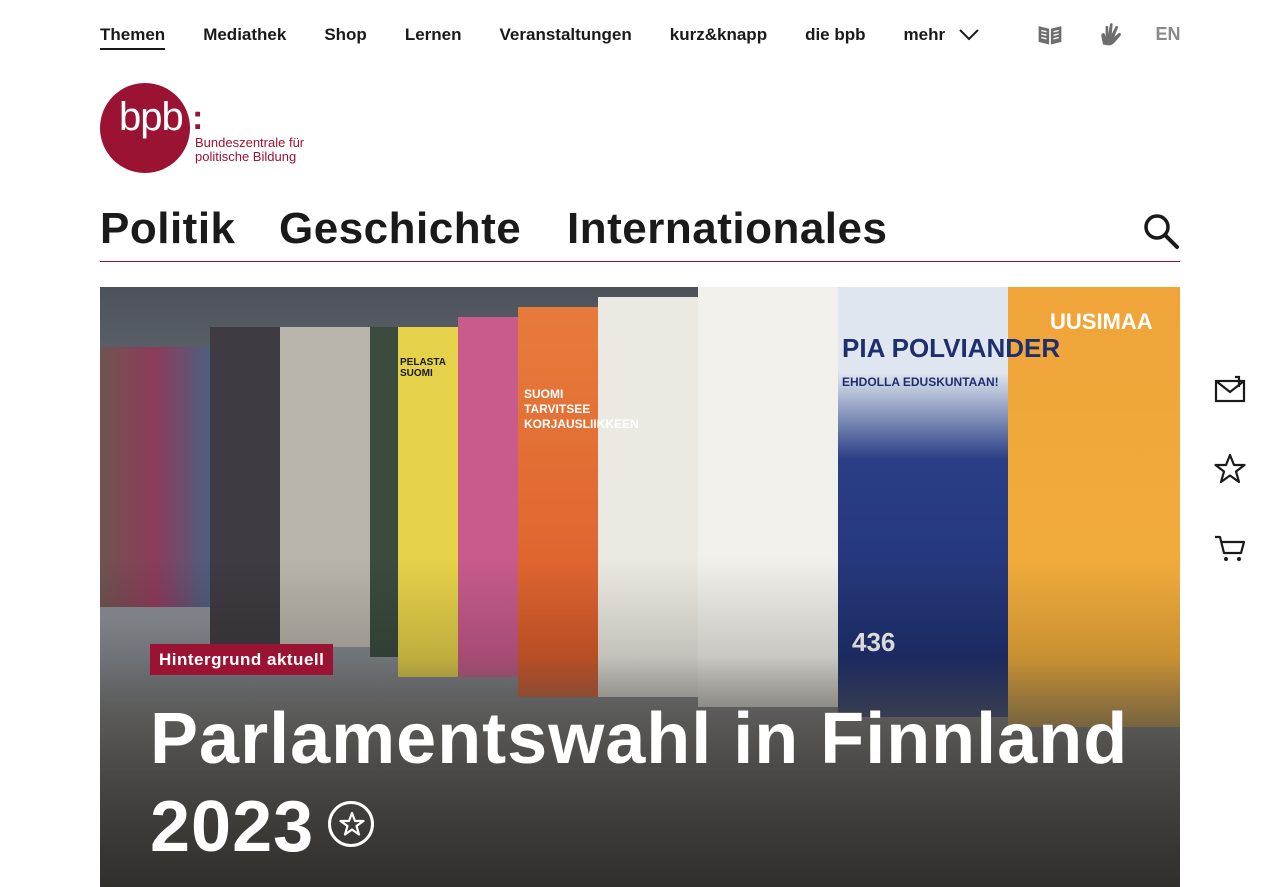 This screenshot has width=1280, height=887. Describe the element at coordinates (1161, 231) in the screenshot. I see `search-icon` at that location.